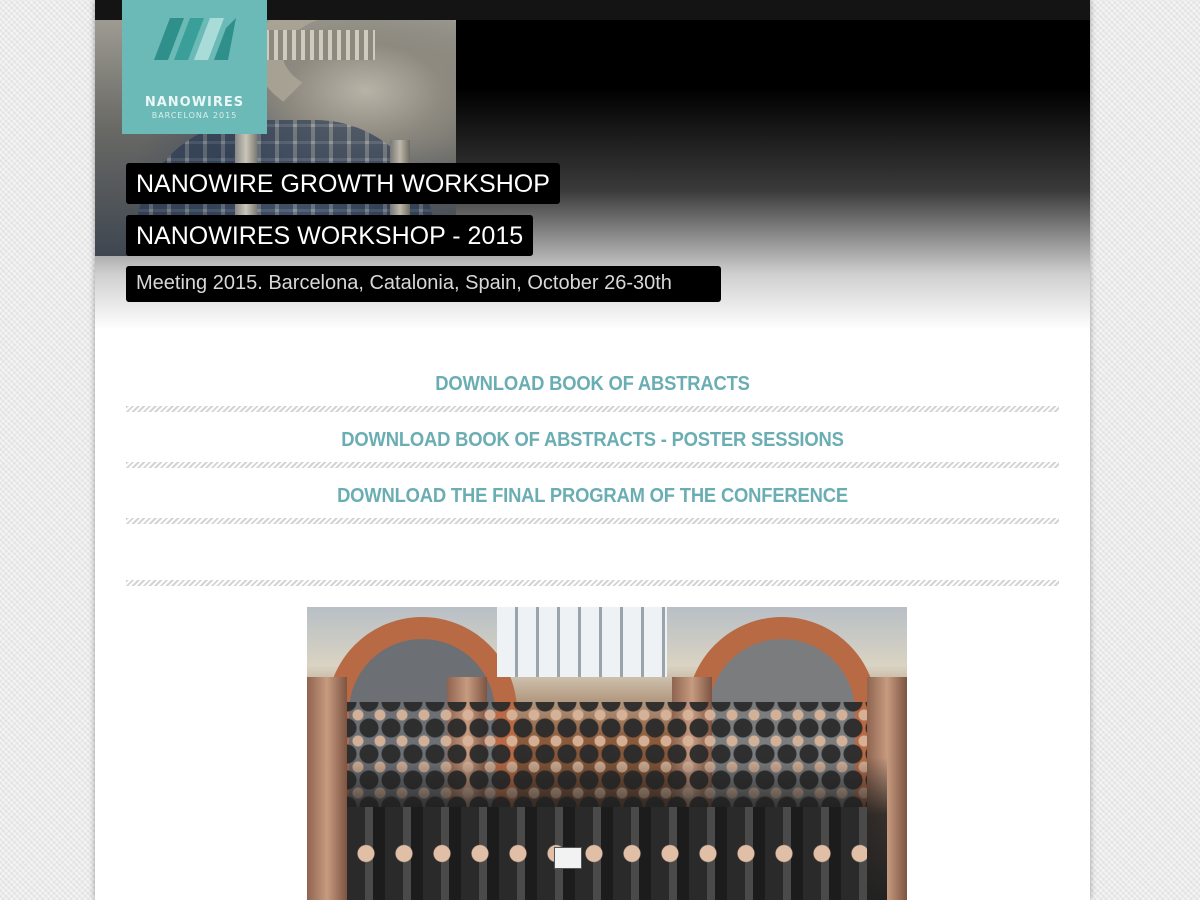  What do you see at coordinates (582, 642) in the screenshot?
I see `skylight` at bounding box center [582, 642].